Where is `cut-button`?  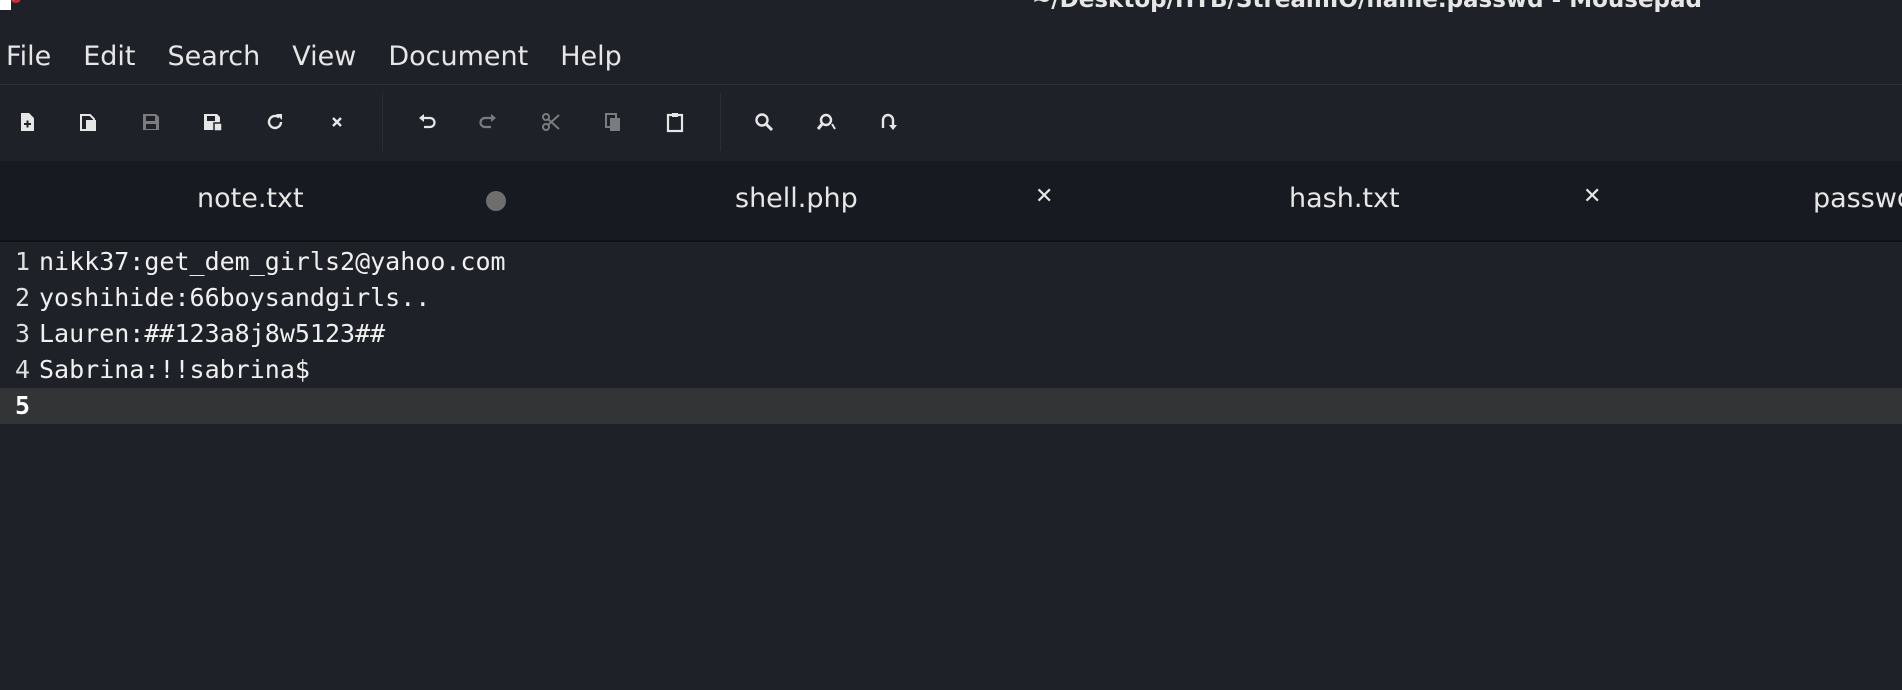
cut-button is located at coordinates (551, 122).